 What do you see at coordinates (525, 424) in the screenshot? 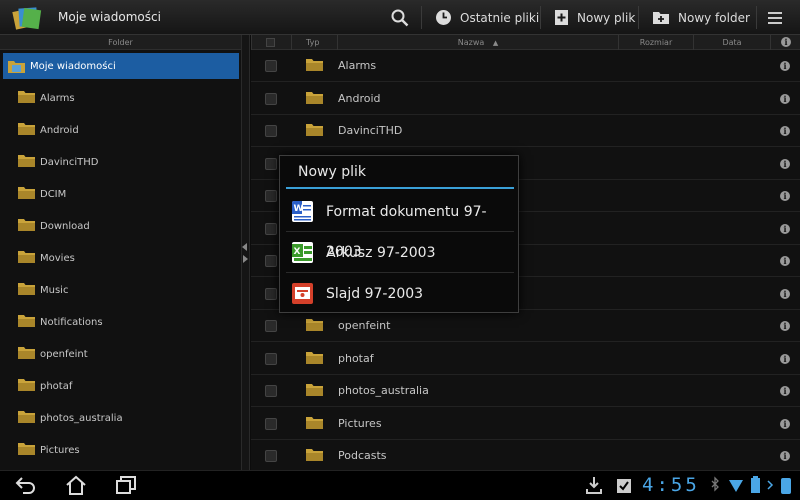
I see `file-row: Pictures i` at bounding box center [525, 424].